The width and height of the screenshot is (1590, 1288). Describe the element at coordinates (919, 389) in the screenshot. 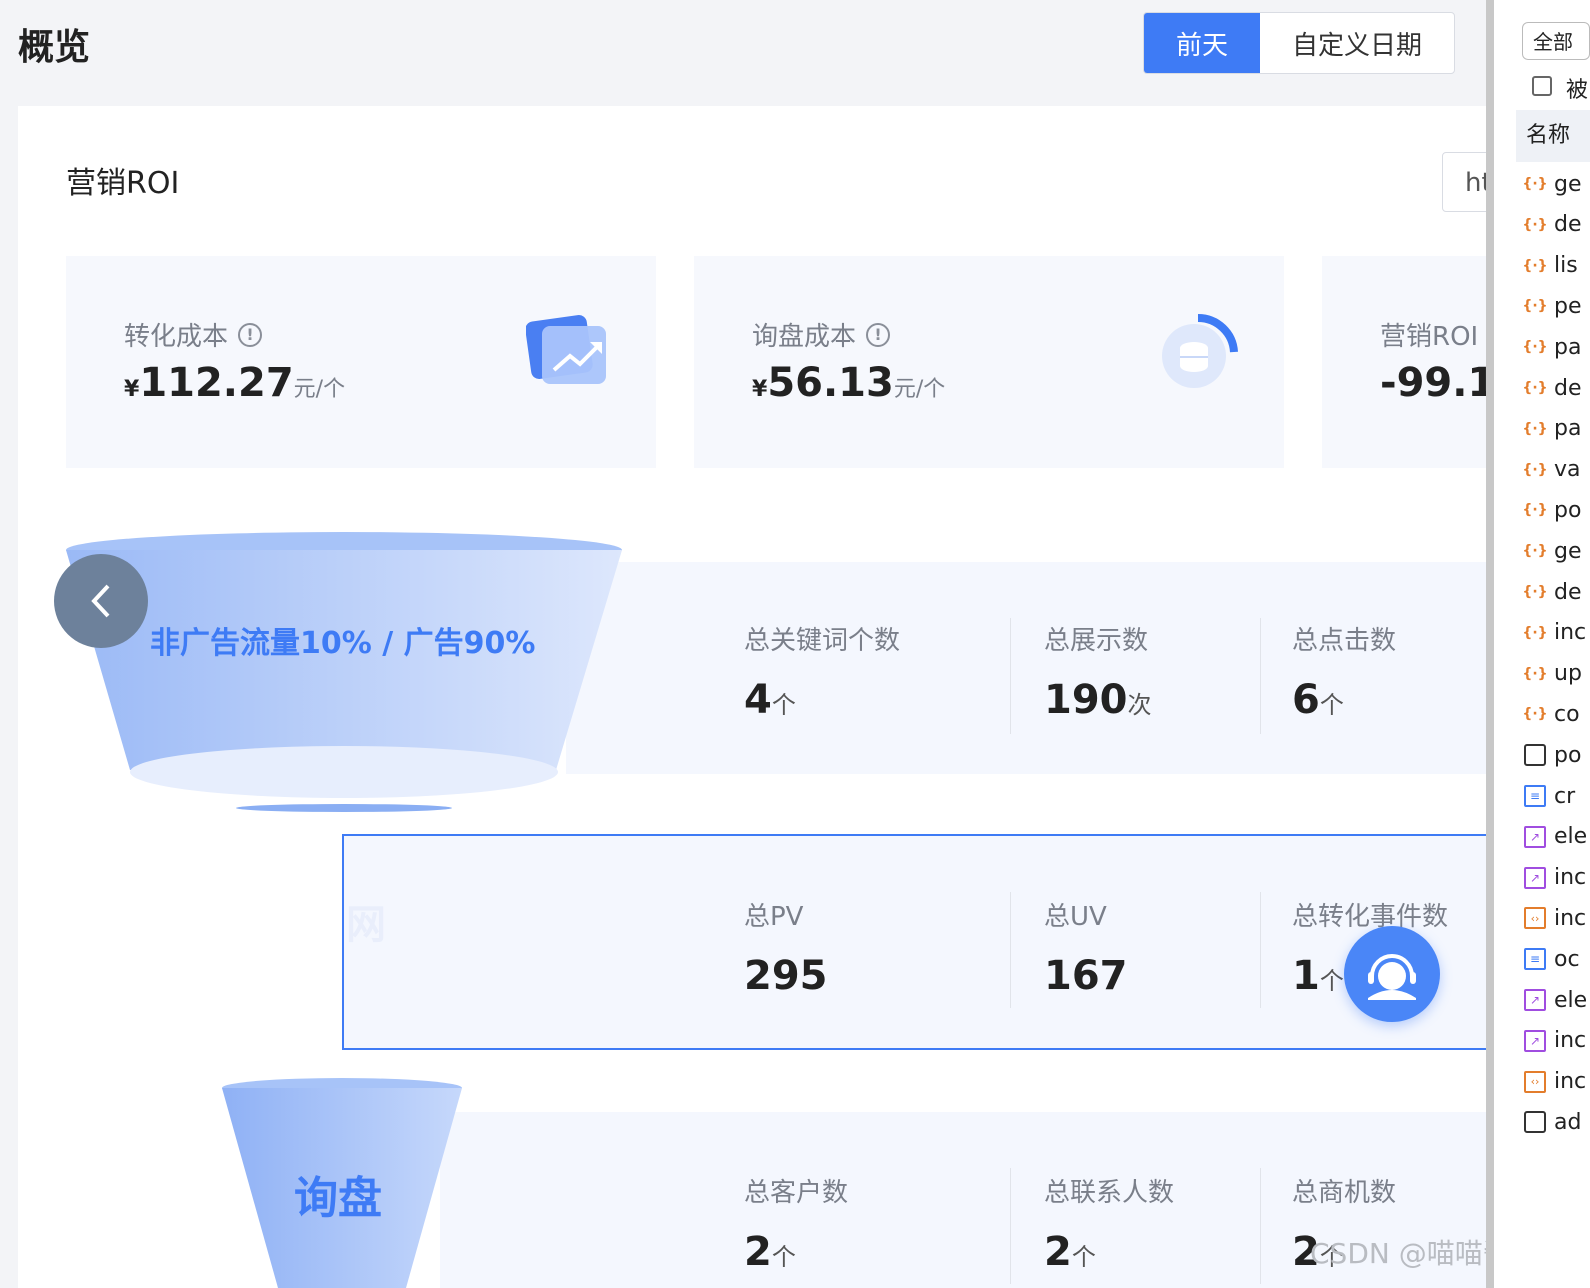

I see `stat-unit: 元/个` at that location.